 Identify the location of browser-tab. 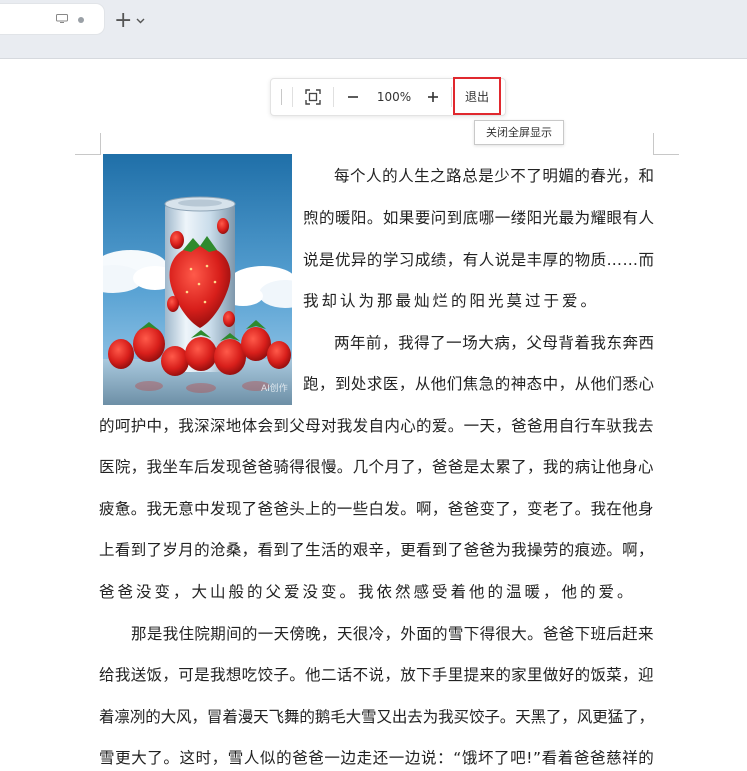
(52, 19).